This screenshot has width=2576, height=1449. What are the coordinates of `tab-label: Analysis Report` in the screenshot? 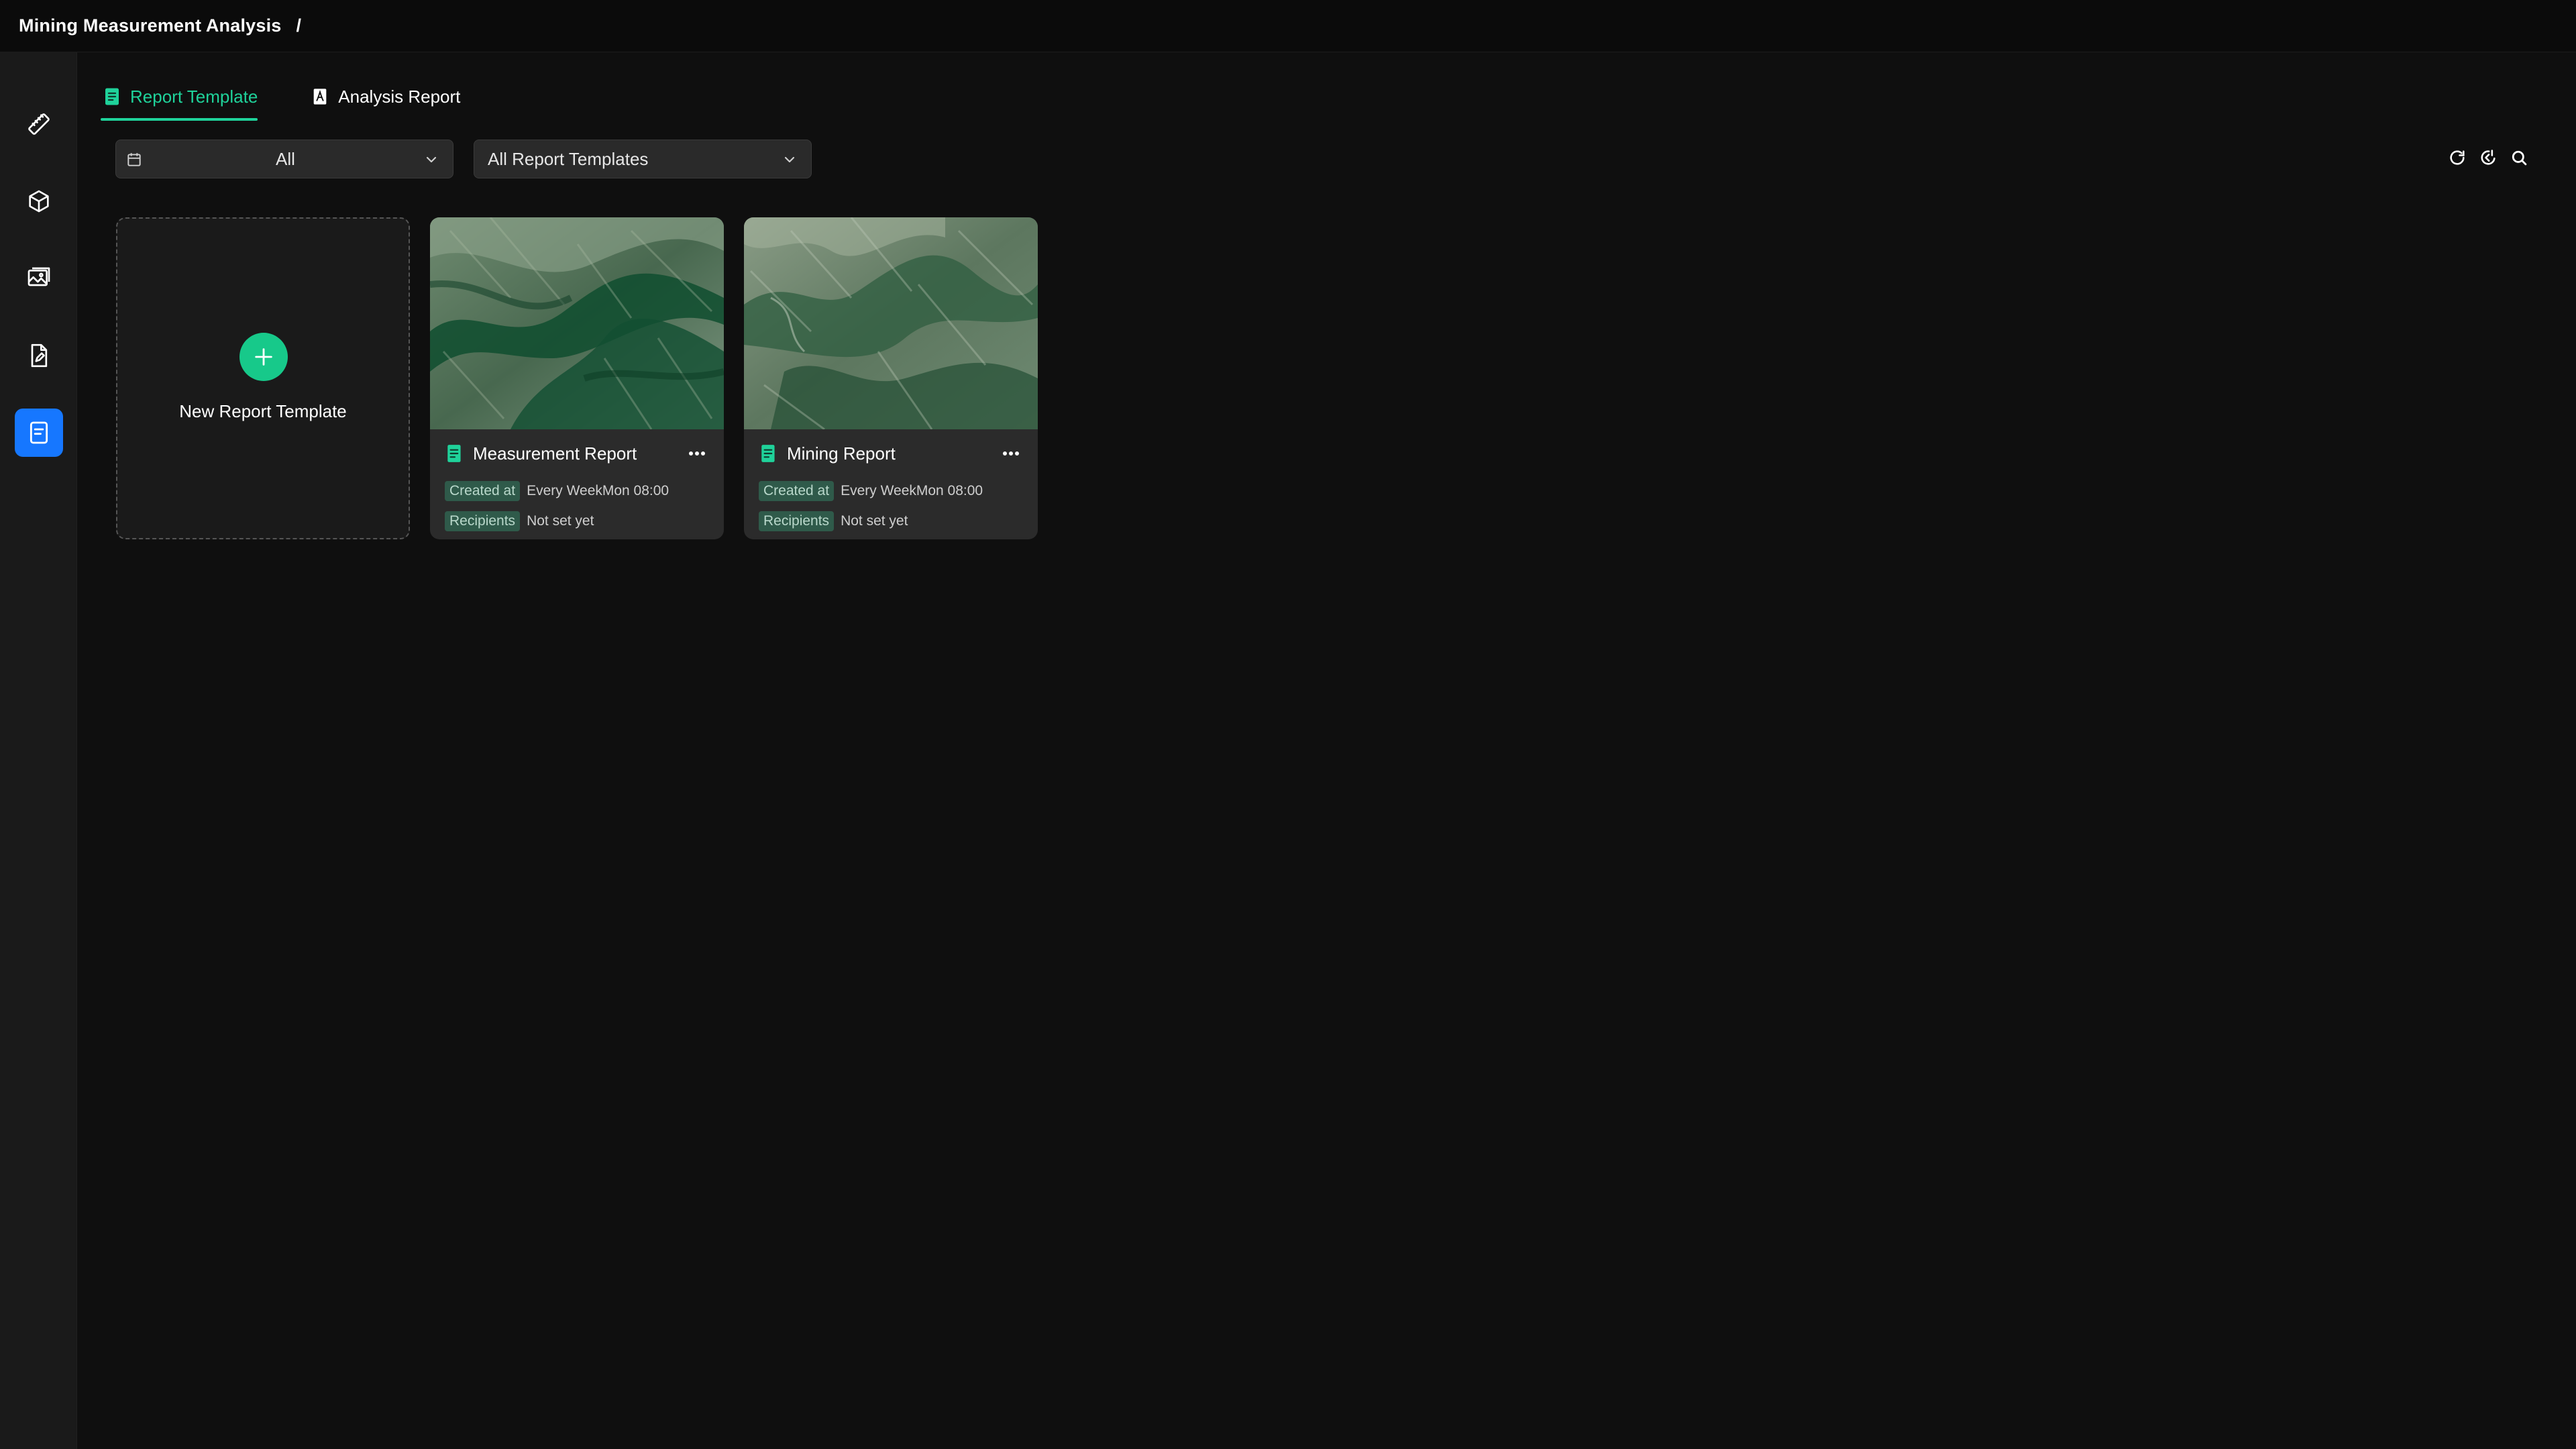 It's located at (399, 96).